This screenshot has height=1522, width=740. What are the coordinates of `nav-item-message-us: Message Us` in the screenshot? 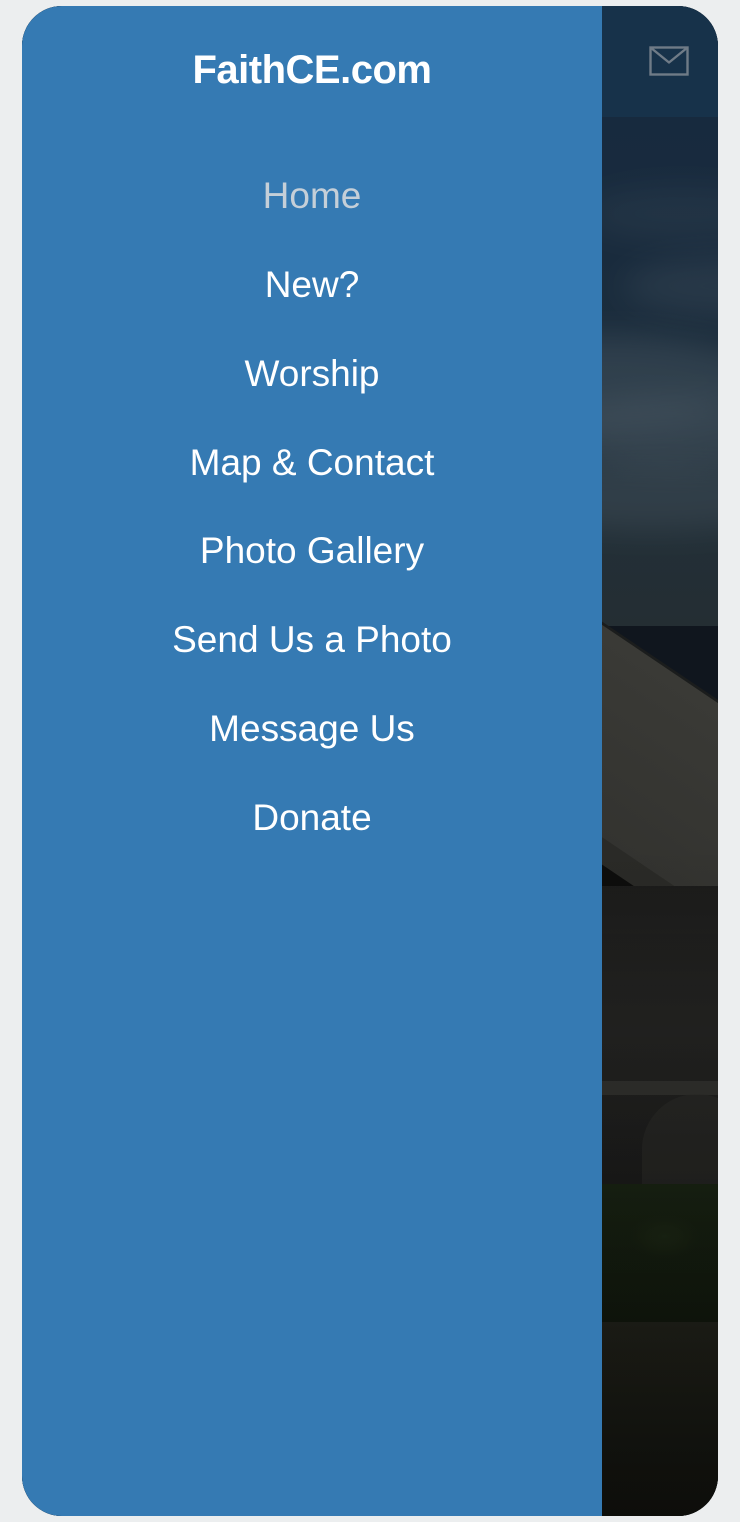 It's located at (312, 729).